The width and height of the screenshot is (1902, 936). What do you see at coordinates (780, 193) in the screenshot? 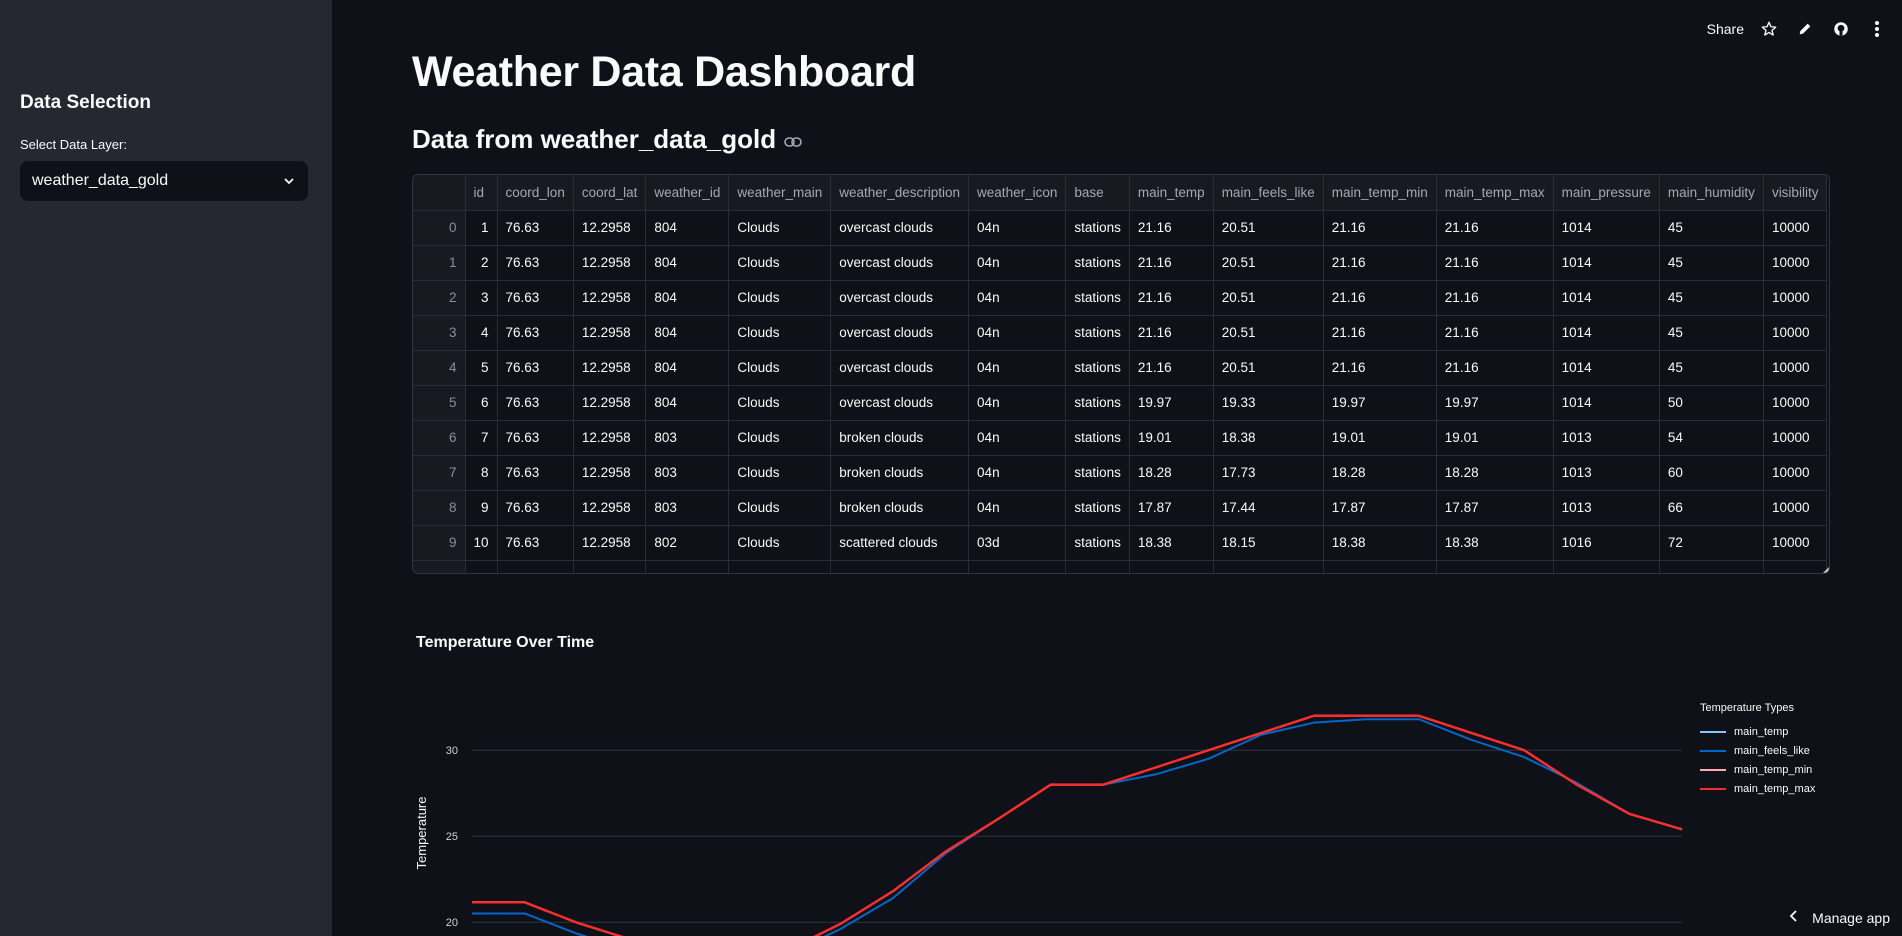
I see `column-header-weather-main: weather_main` at bounding box center [780, 193].